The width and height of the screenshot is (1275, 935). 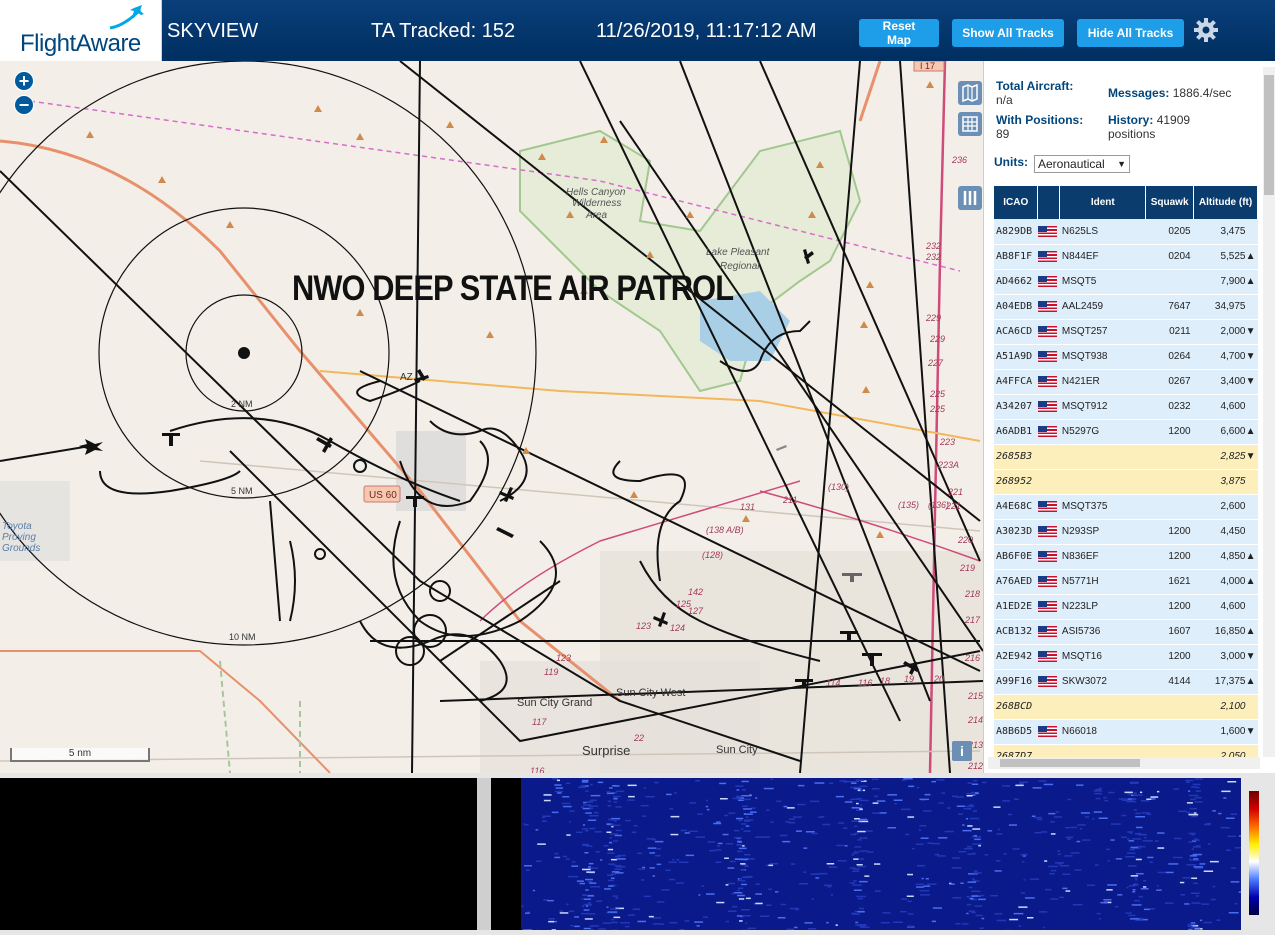 What do you see at coordinates (1233, 231) in the screenshot?
I see `altitude-value: 3,475` at bounding box center [1233, 231].